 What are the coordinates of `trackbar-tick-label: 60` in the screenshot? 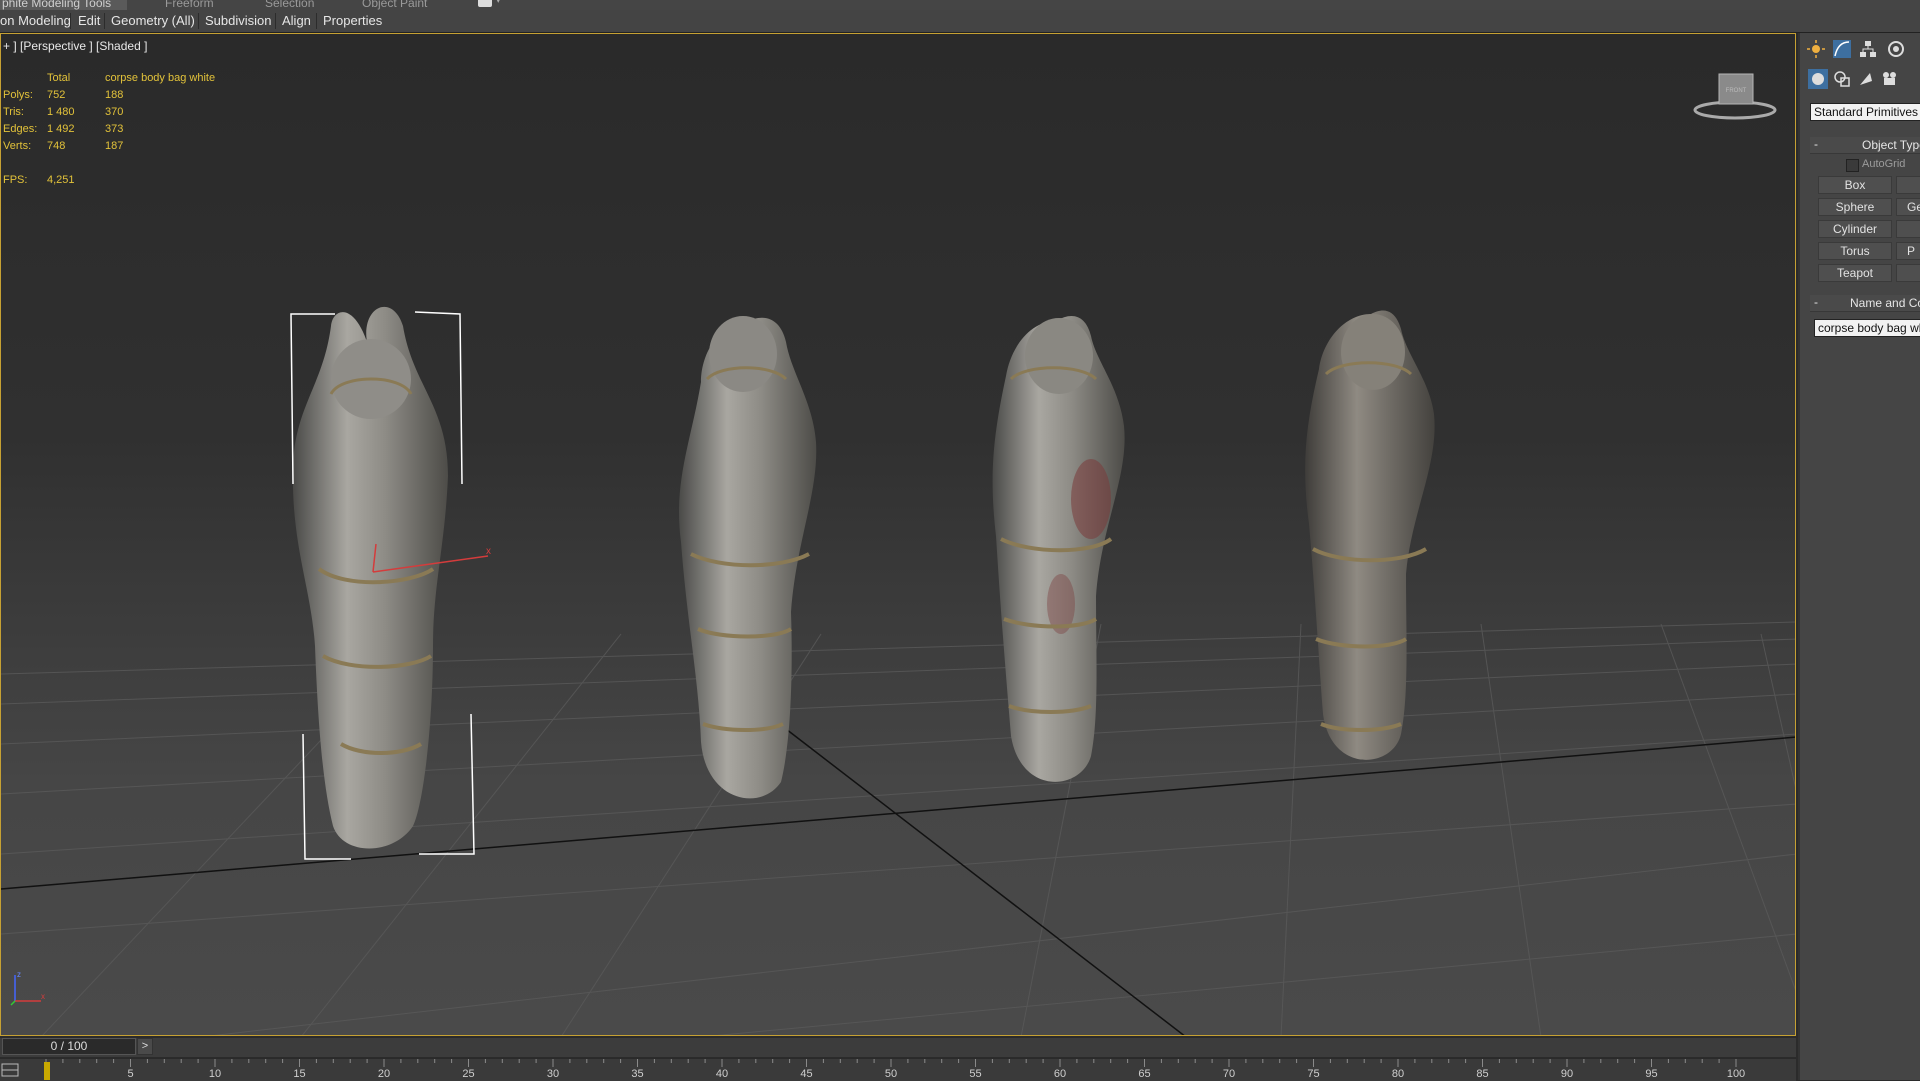 It's located at (1060, 1074).